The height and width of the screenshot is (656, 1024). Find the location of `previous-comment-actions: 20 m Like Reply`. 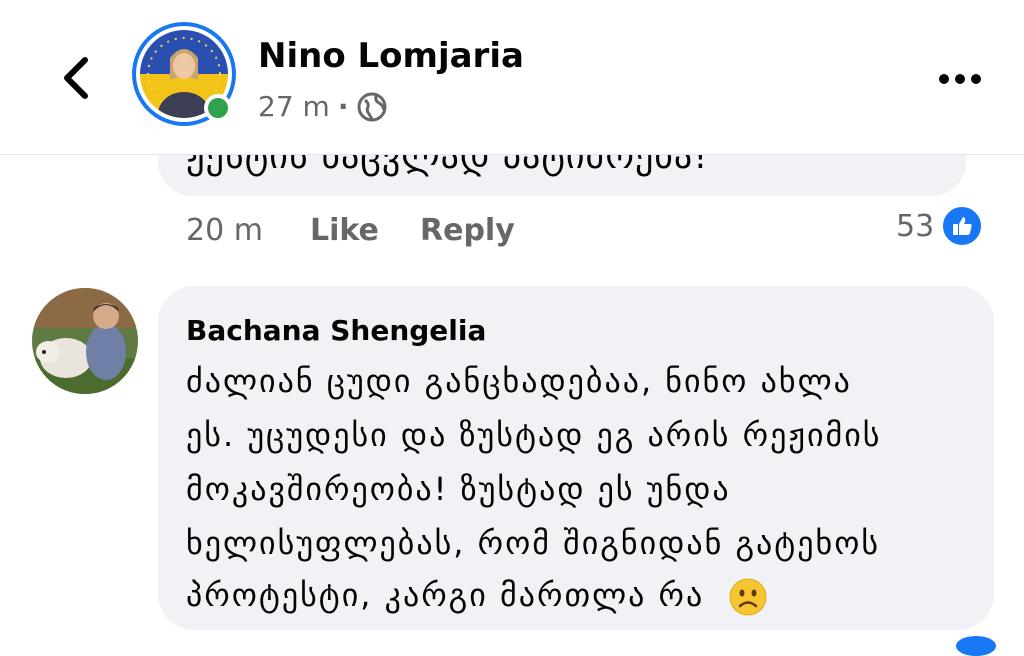

previous-comment-actions: 20 m Like Reply is located at coordinates (591, 230).